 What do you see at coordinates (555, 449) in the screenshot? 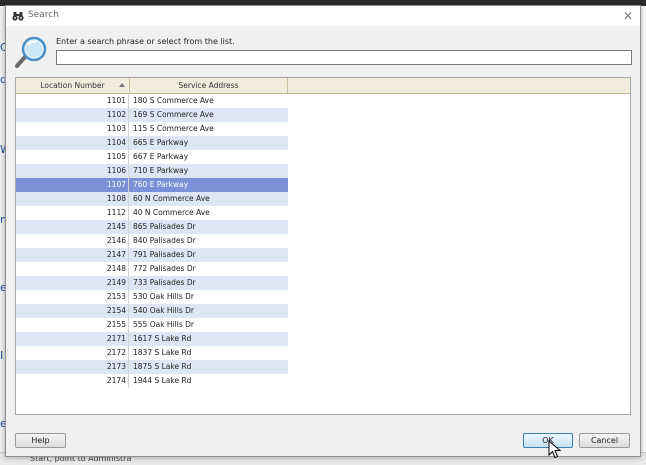
I see `mouse-pointer-icon` at bounding box center [555, 449].